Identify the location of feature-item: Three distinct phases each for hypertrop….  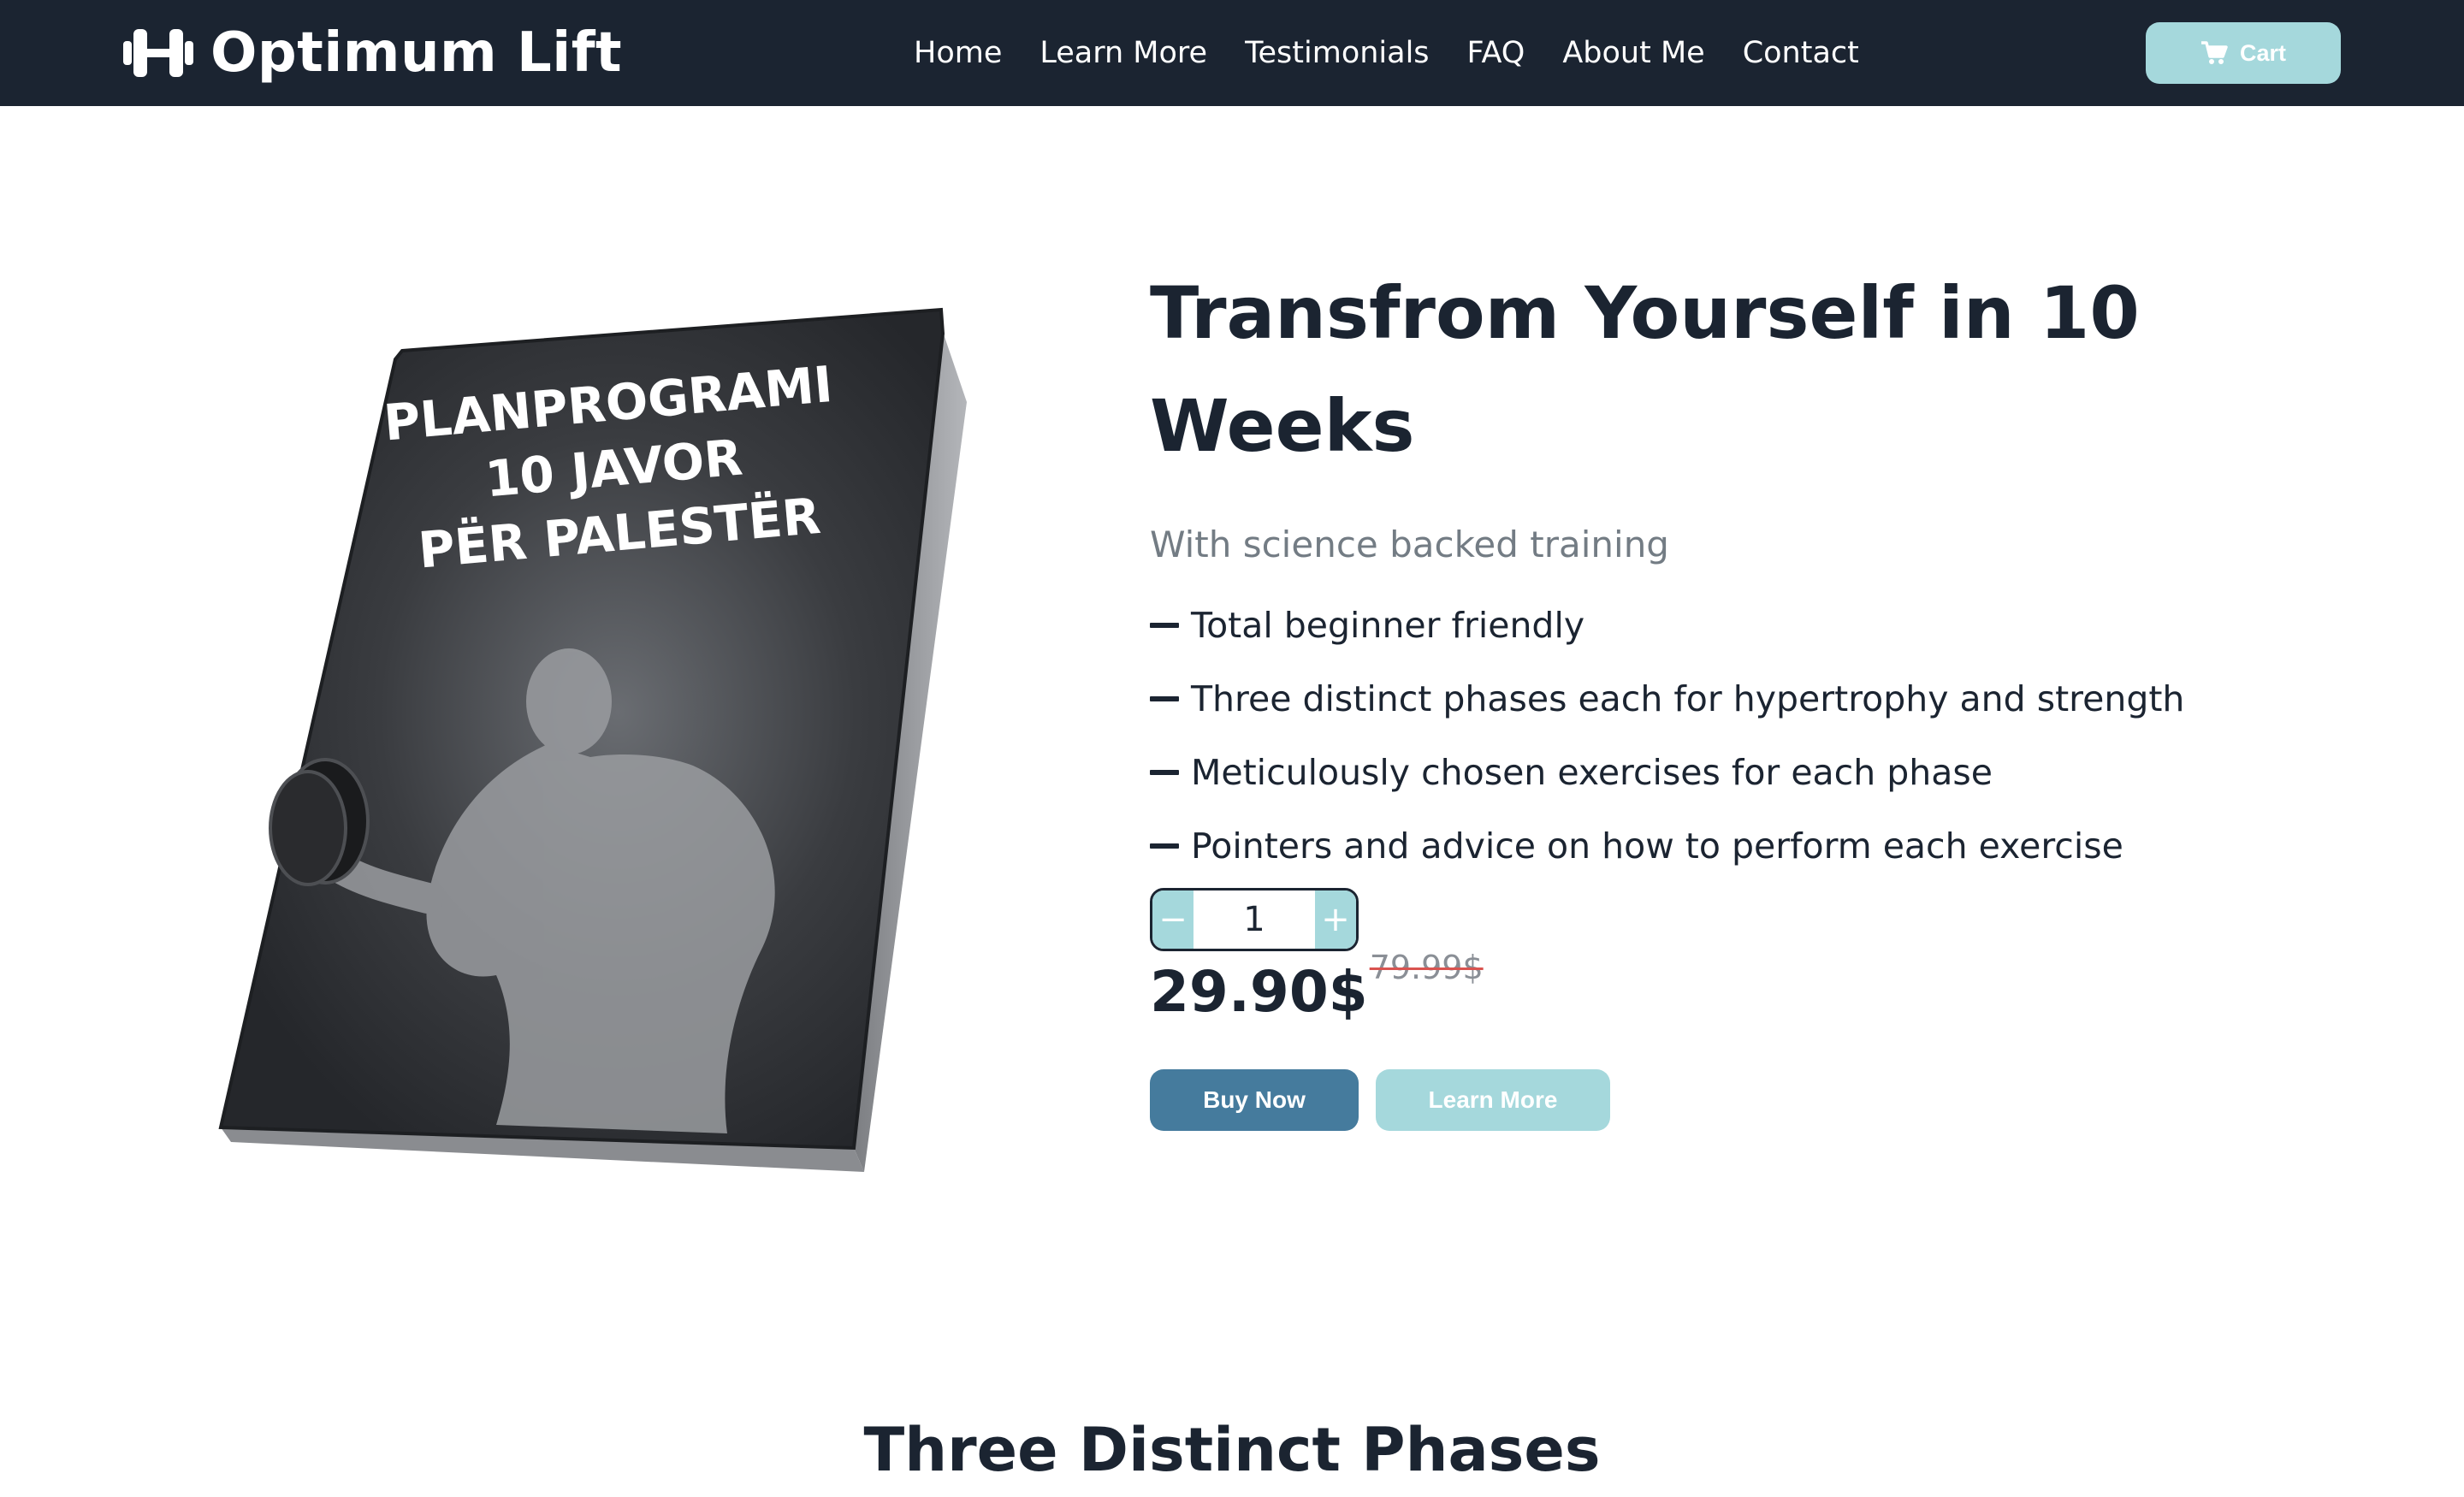
(1749, 699).